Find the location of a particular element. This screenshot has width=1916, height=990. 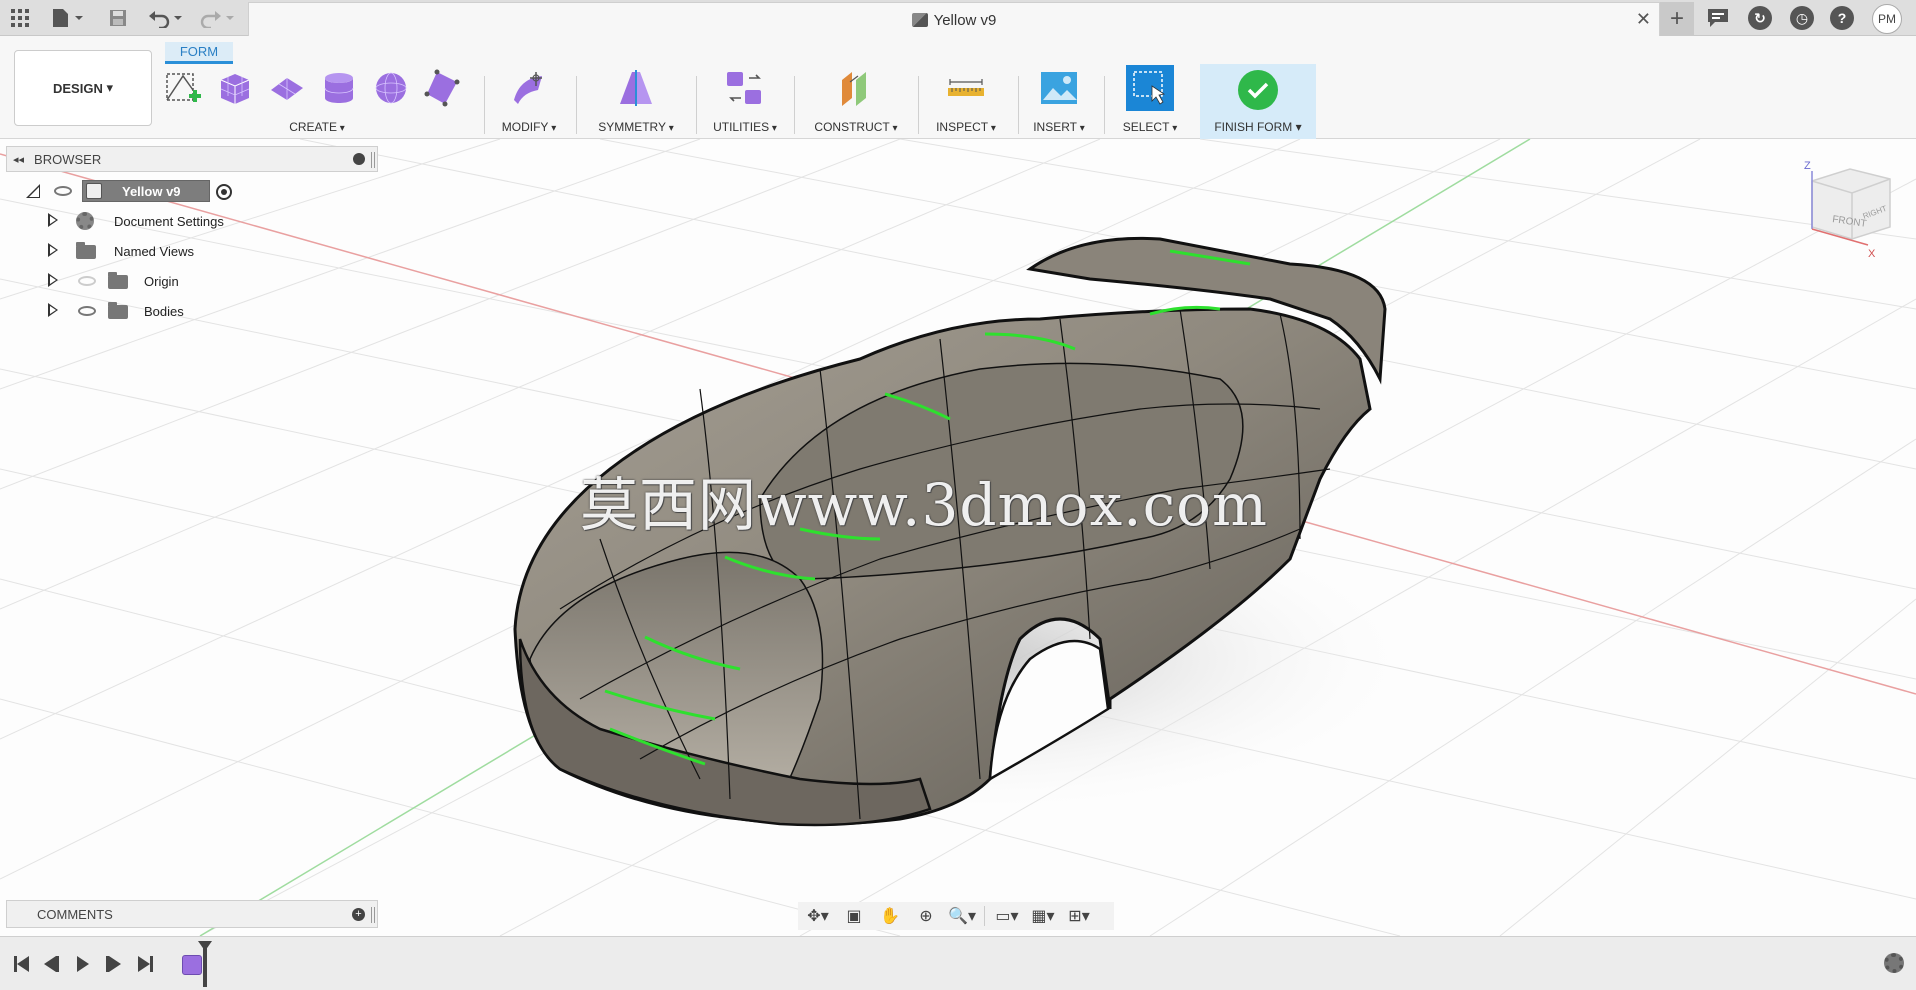

tree-root-row: Yellow v9 is located at coordinates (192, 191).